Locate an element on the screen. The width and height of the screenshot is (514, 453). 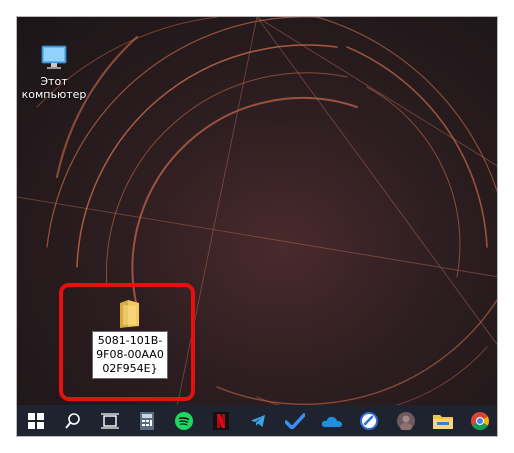
task-view-icon is located at coordinates (109, 420).